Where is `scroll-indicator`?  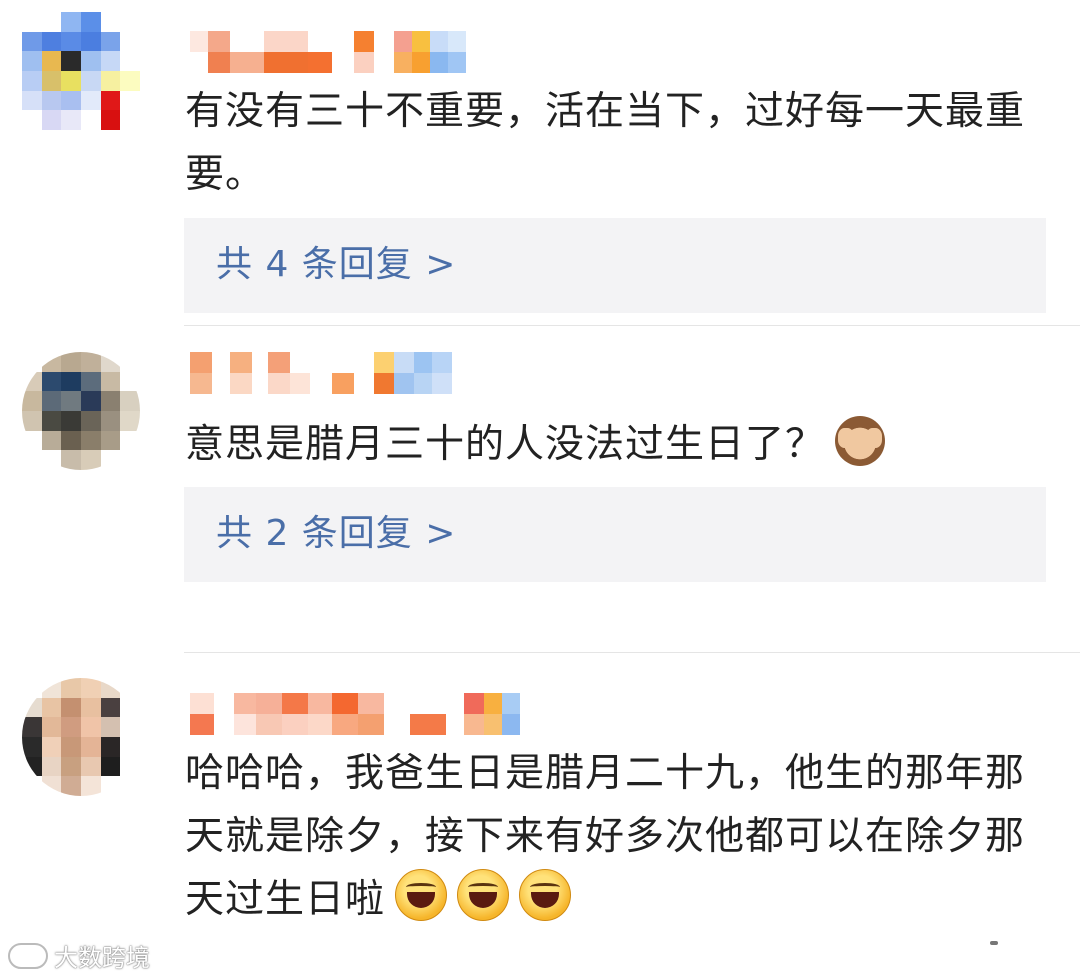
scroll-indicator is located at coordinates (994, 943).